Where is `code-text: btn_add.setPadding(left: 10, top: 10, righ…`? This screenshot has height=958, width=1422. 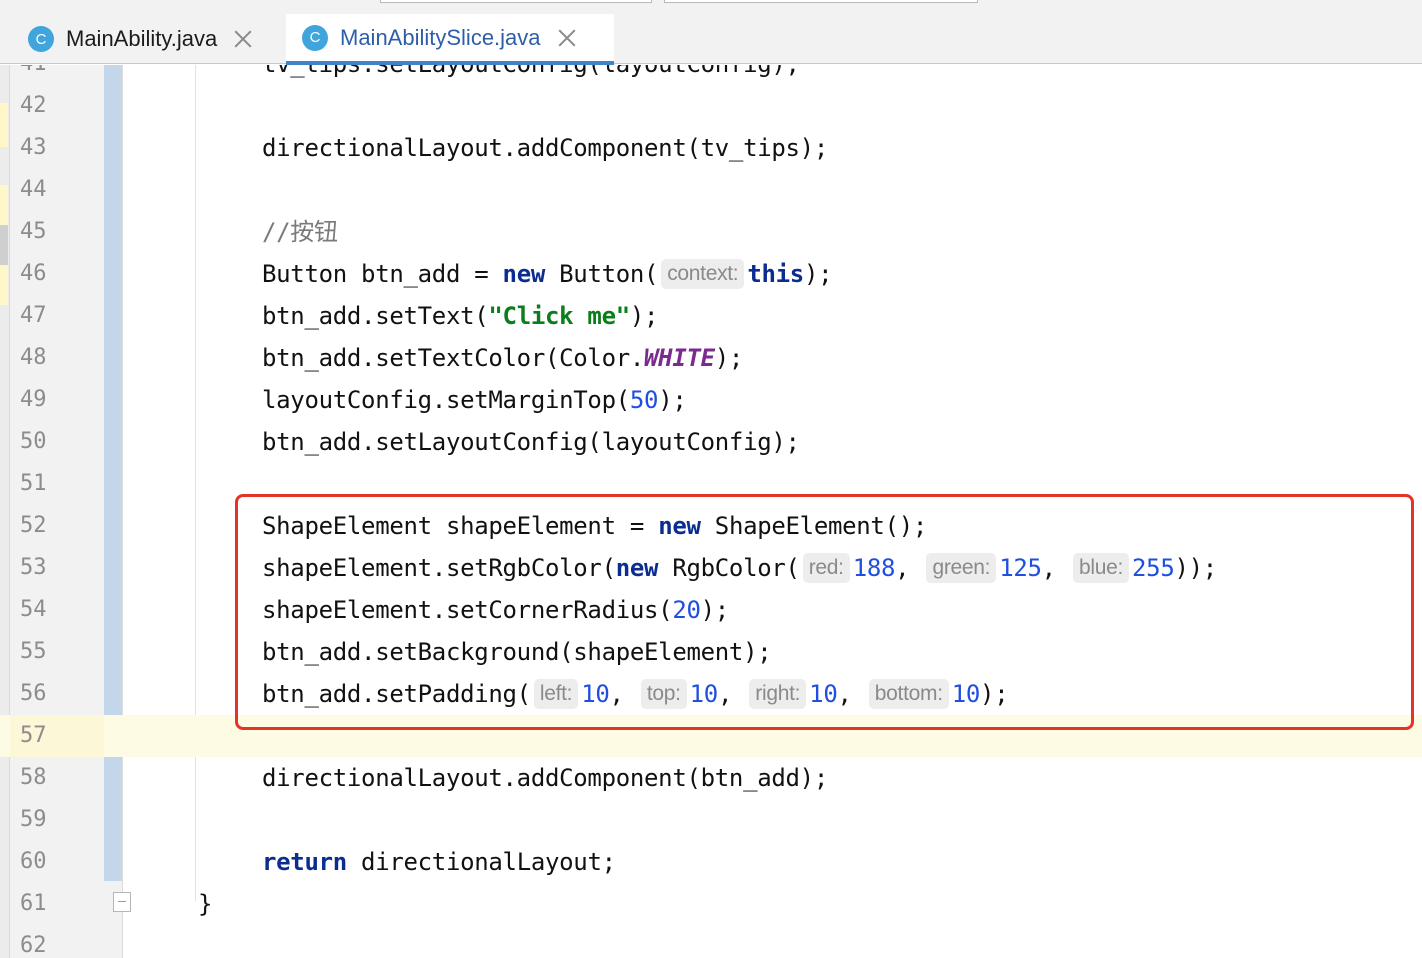
code-text: btn_add.setPadding(left: 10, top: 10, righ… is located at coordinates (635, 694).